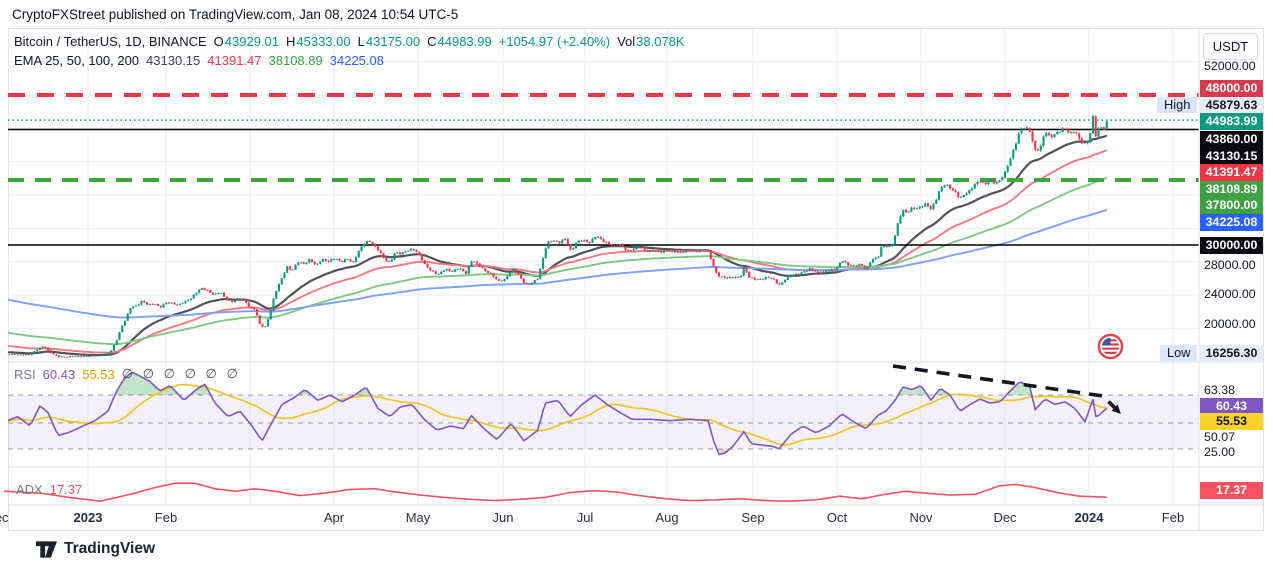 This screenshot has height=568, width=1273. I want to click on time-axis-label: Apr, so click(334, 517).